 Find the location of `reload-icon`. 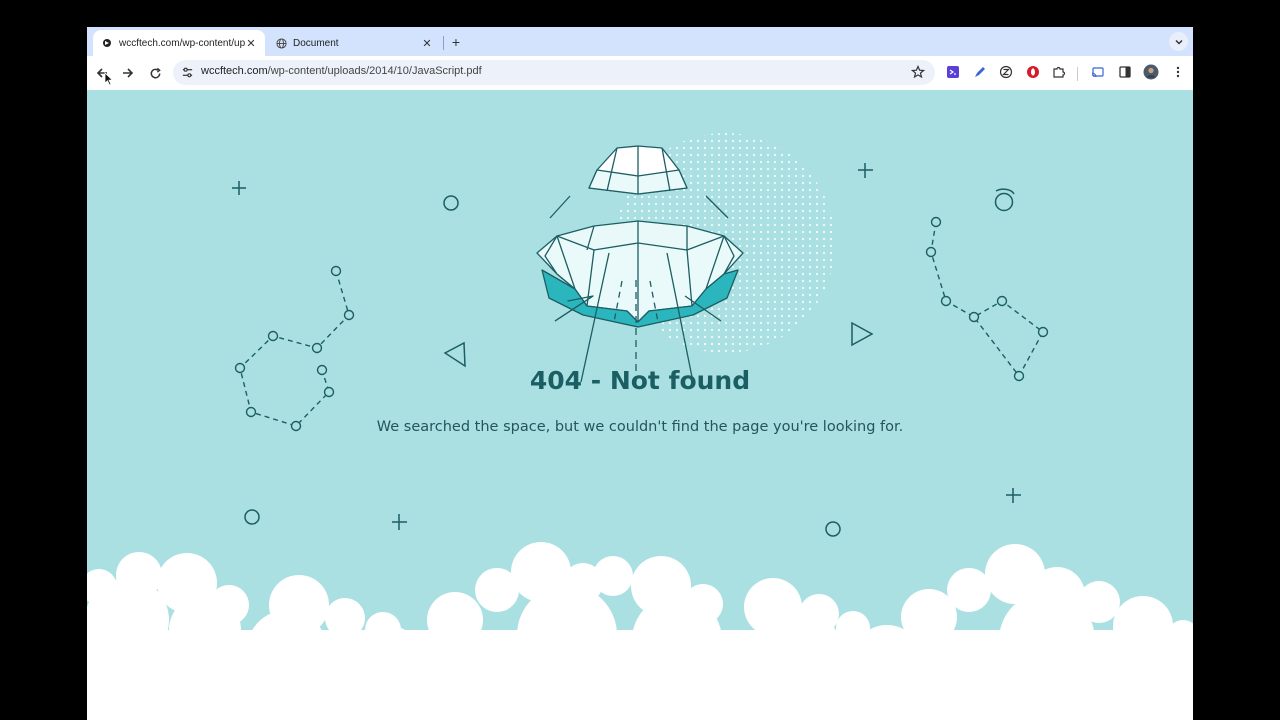

reload-icon is located at coordinates (155, 72).